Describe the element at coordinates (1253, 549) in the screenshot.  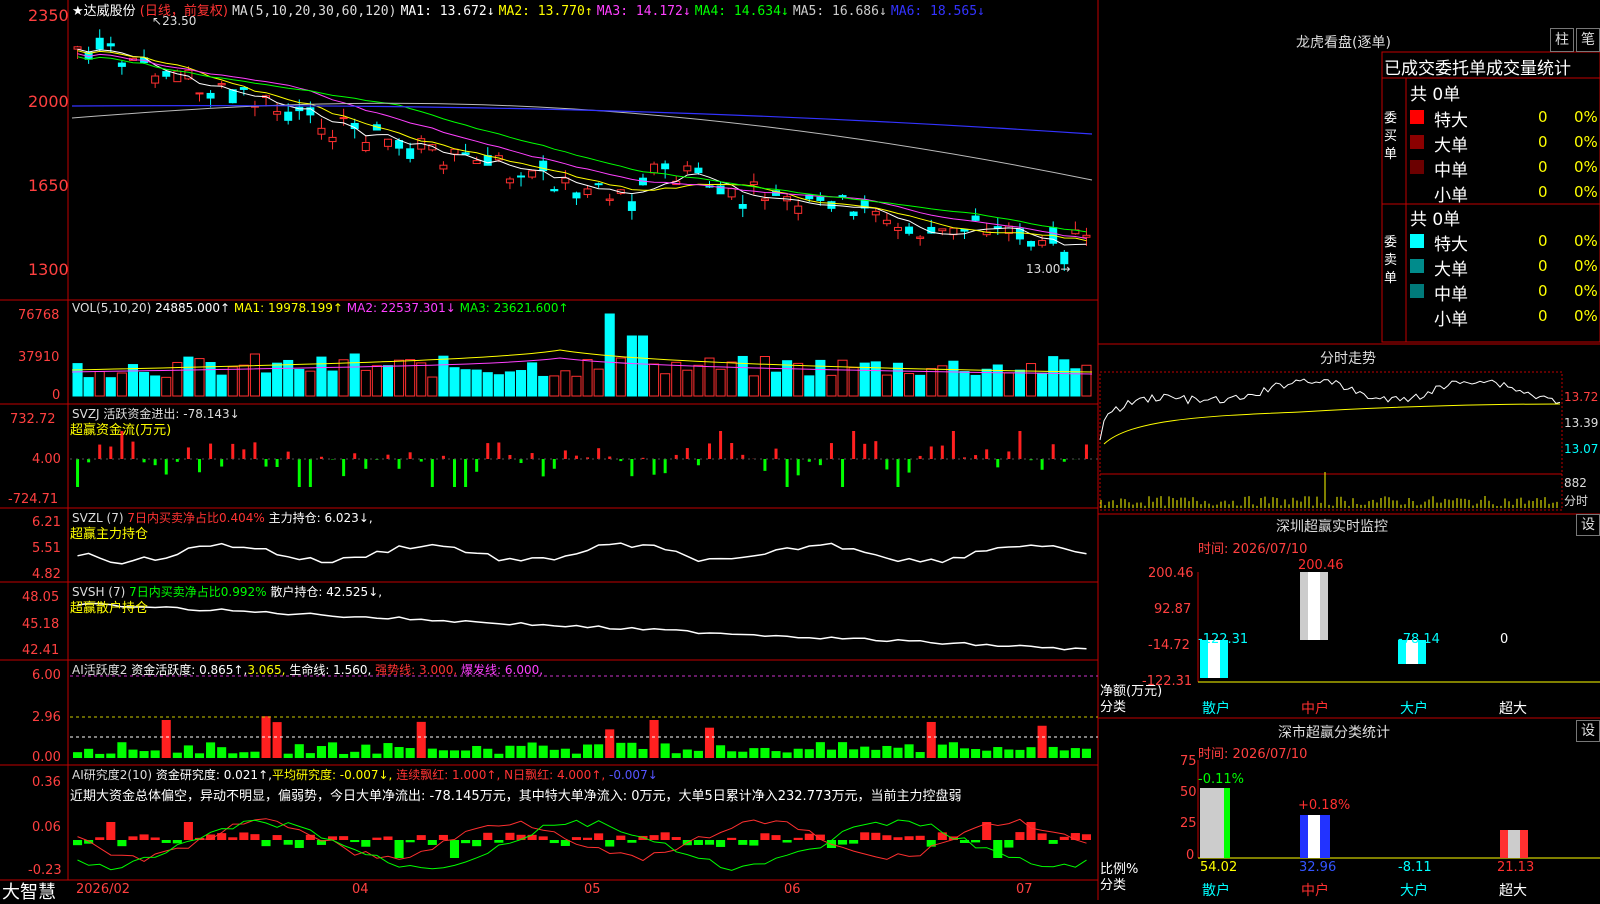
I see `sz-time: 时间: 2026/07/10` at that location.